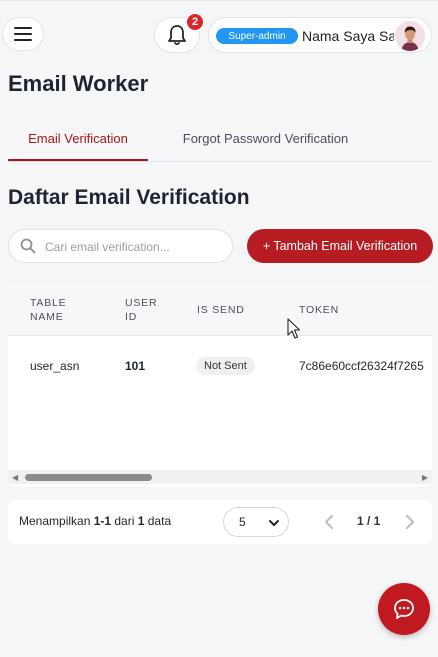  I want to click on column-header-user-id: USER ID, so click(141, 310).